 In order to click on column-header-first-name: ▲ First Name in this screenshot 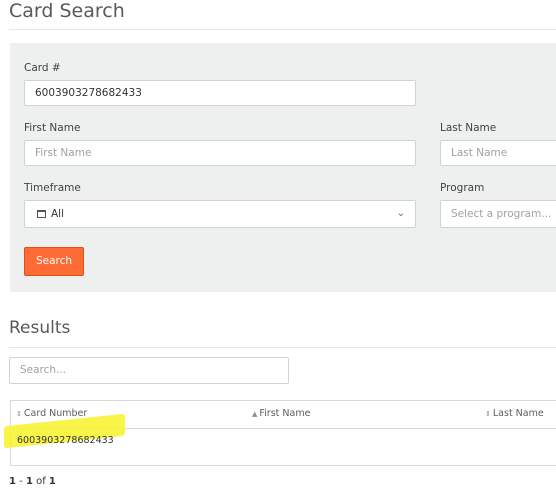, I will do `click(281, 413)`.